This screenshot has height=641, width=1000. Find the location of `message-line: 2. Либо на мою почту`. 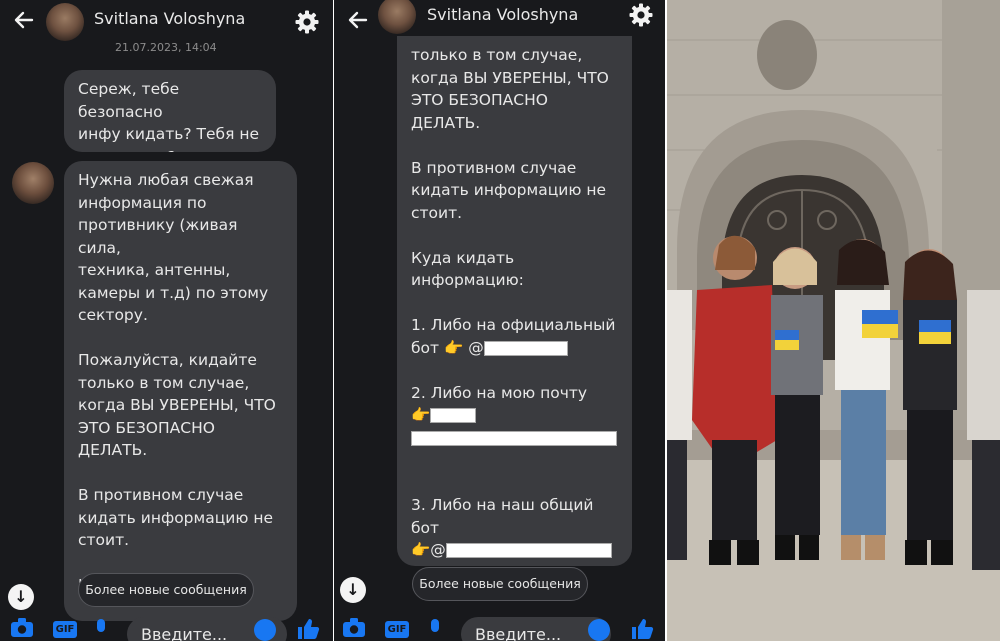

message-line: 2. Либо на мою почту is located at coordinates (499, 392).